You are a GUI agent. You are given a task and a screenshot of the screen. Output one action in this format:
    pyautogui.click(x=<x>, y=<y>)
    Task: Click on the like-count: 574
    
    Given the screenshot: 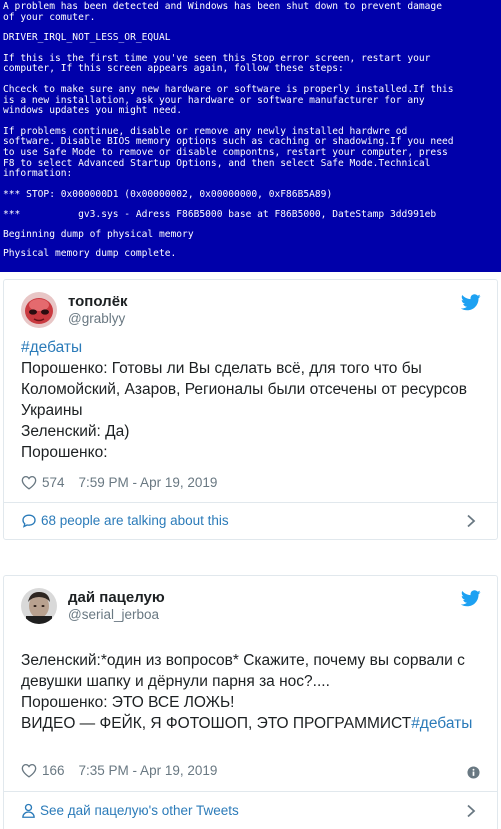 What is the action you would take?
    pyautogui.click(x=53, y=482)
    